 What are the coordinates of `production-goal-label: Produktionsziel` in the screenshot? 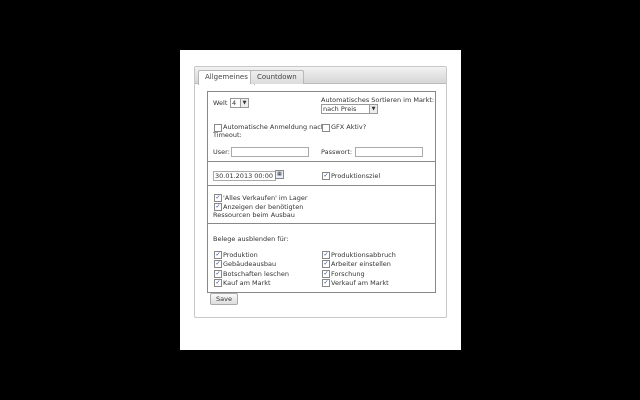 It's located at (356, 176).